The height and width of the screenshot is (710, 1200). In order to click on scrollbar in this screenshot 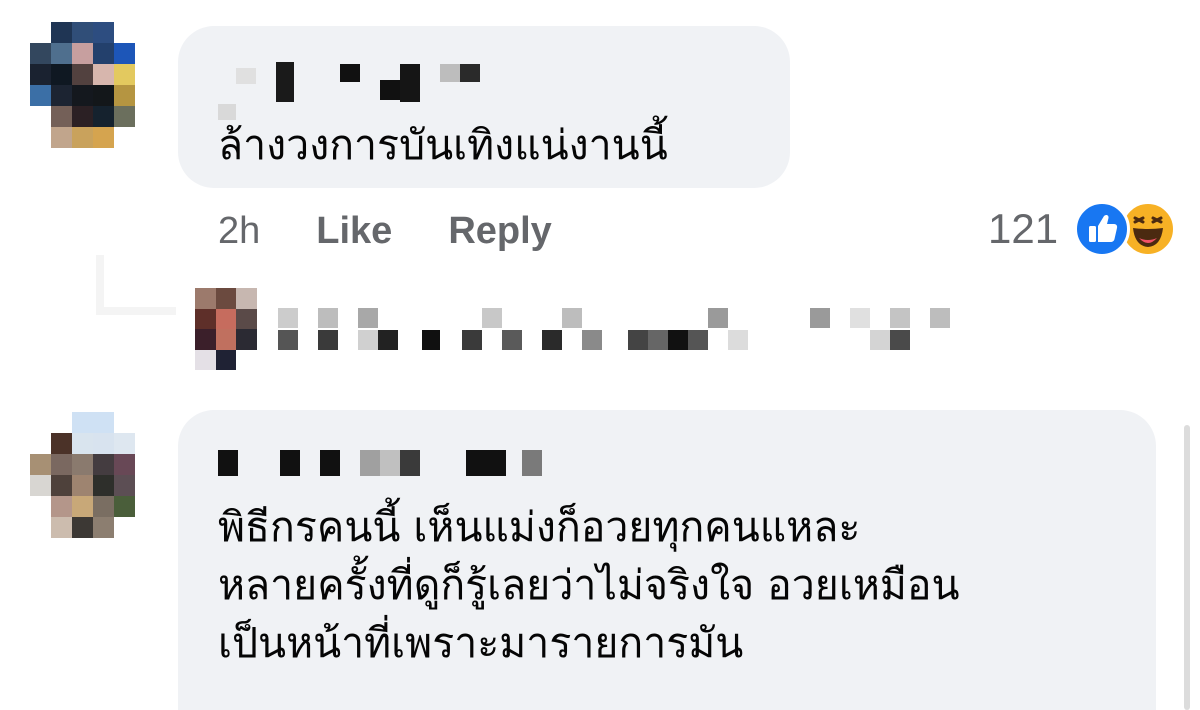, I will do `click(1187, 567)`.